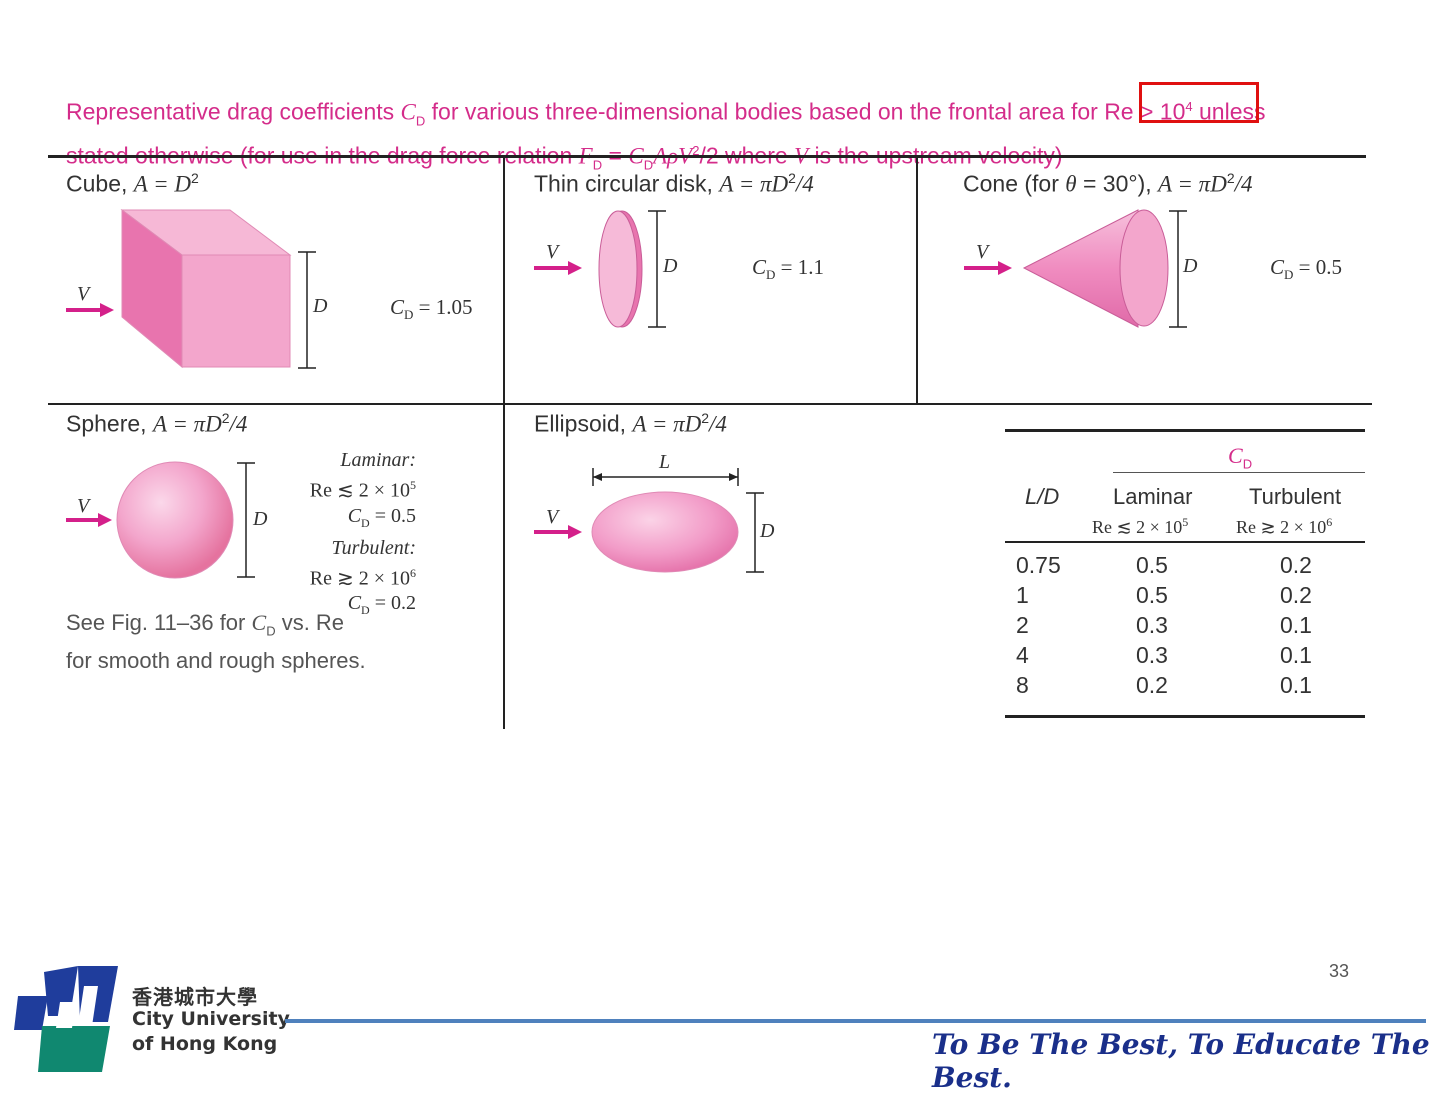  What do you see at coordinates (320, 306) in the screenshot?
I see `cube-d-label: D` at bounding box center [320, 306].